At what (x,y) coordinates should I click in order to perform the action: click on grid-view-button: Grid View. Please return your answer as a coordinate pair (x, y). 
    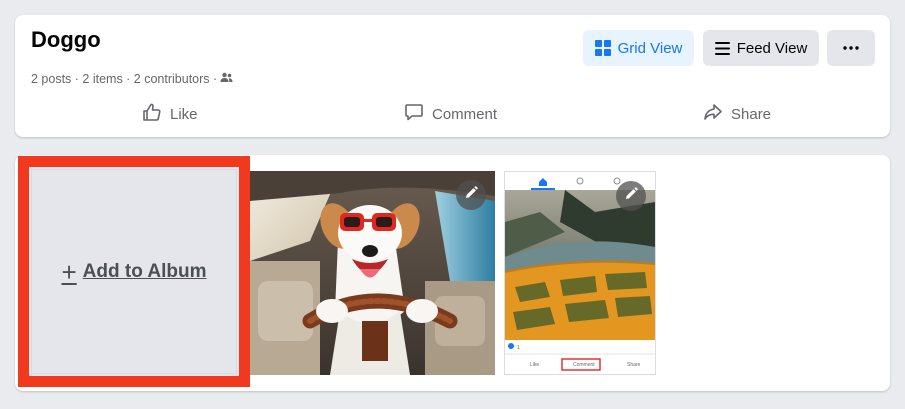
    Looking at the image, I should click on (638, 48).